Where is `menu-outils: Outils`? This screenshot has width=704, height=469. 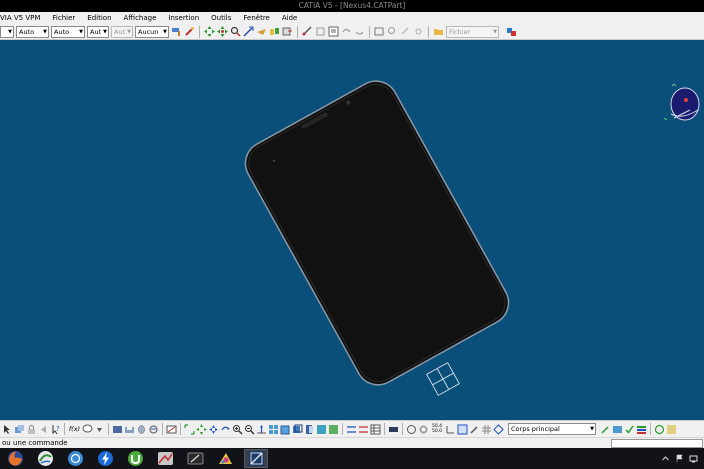
menu-outils: Outils is located at coordinates (221, 18).